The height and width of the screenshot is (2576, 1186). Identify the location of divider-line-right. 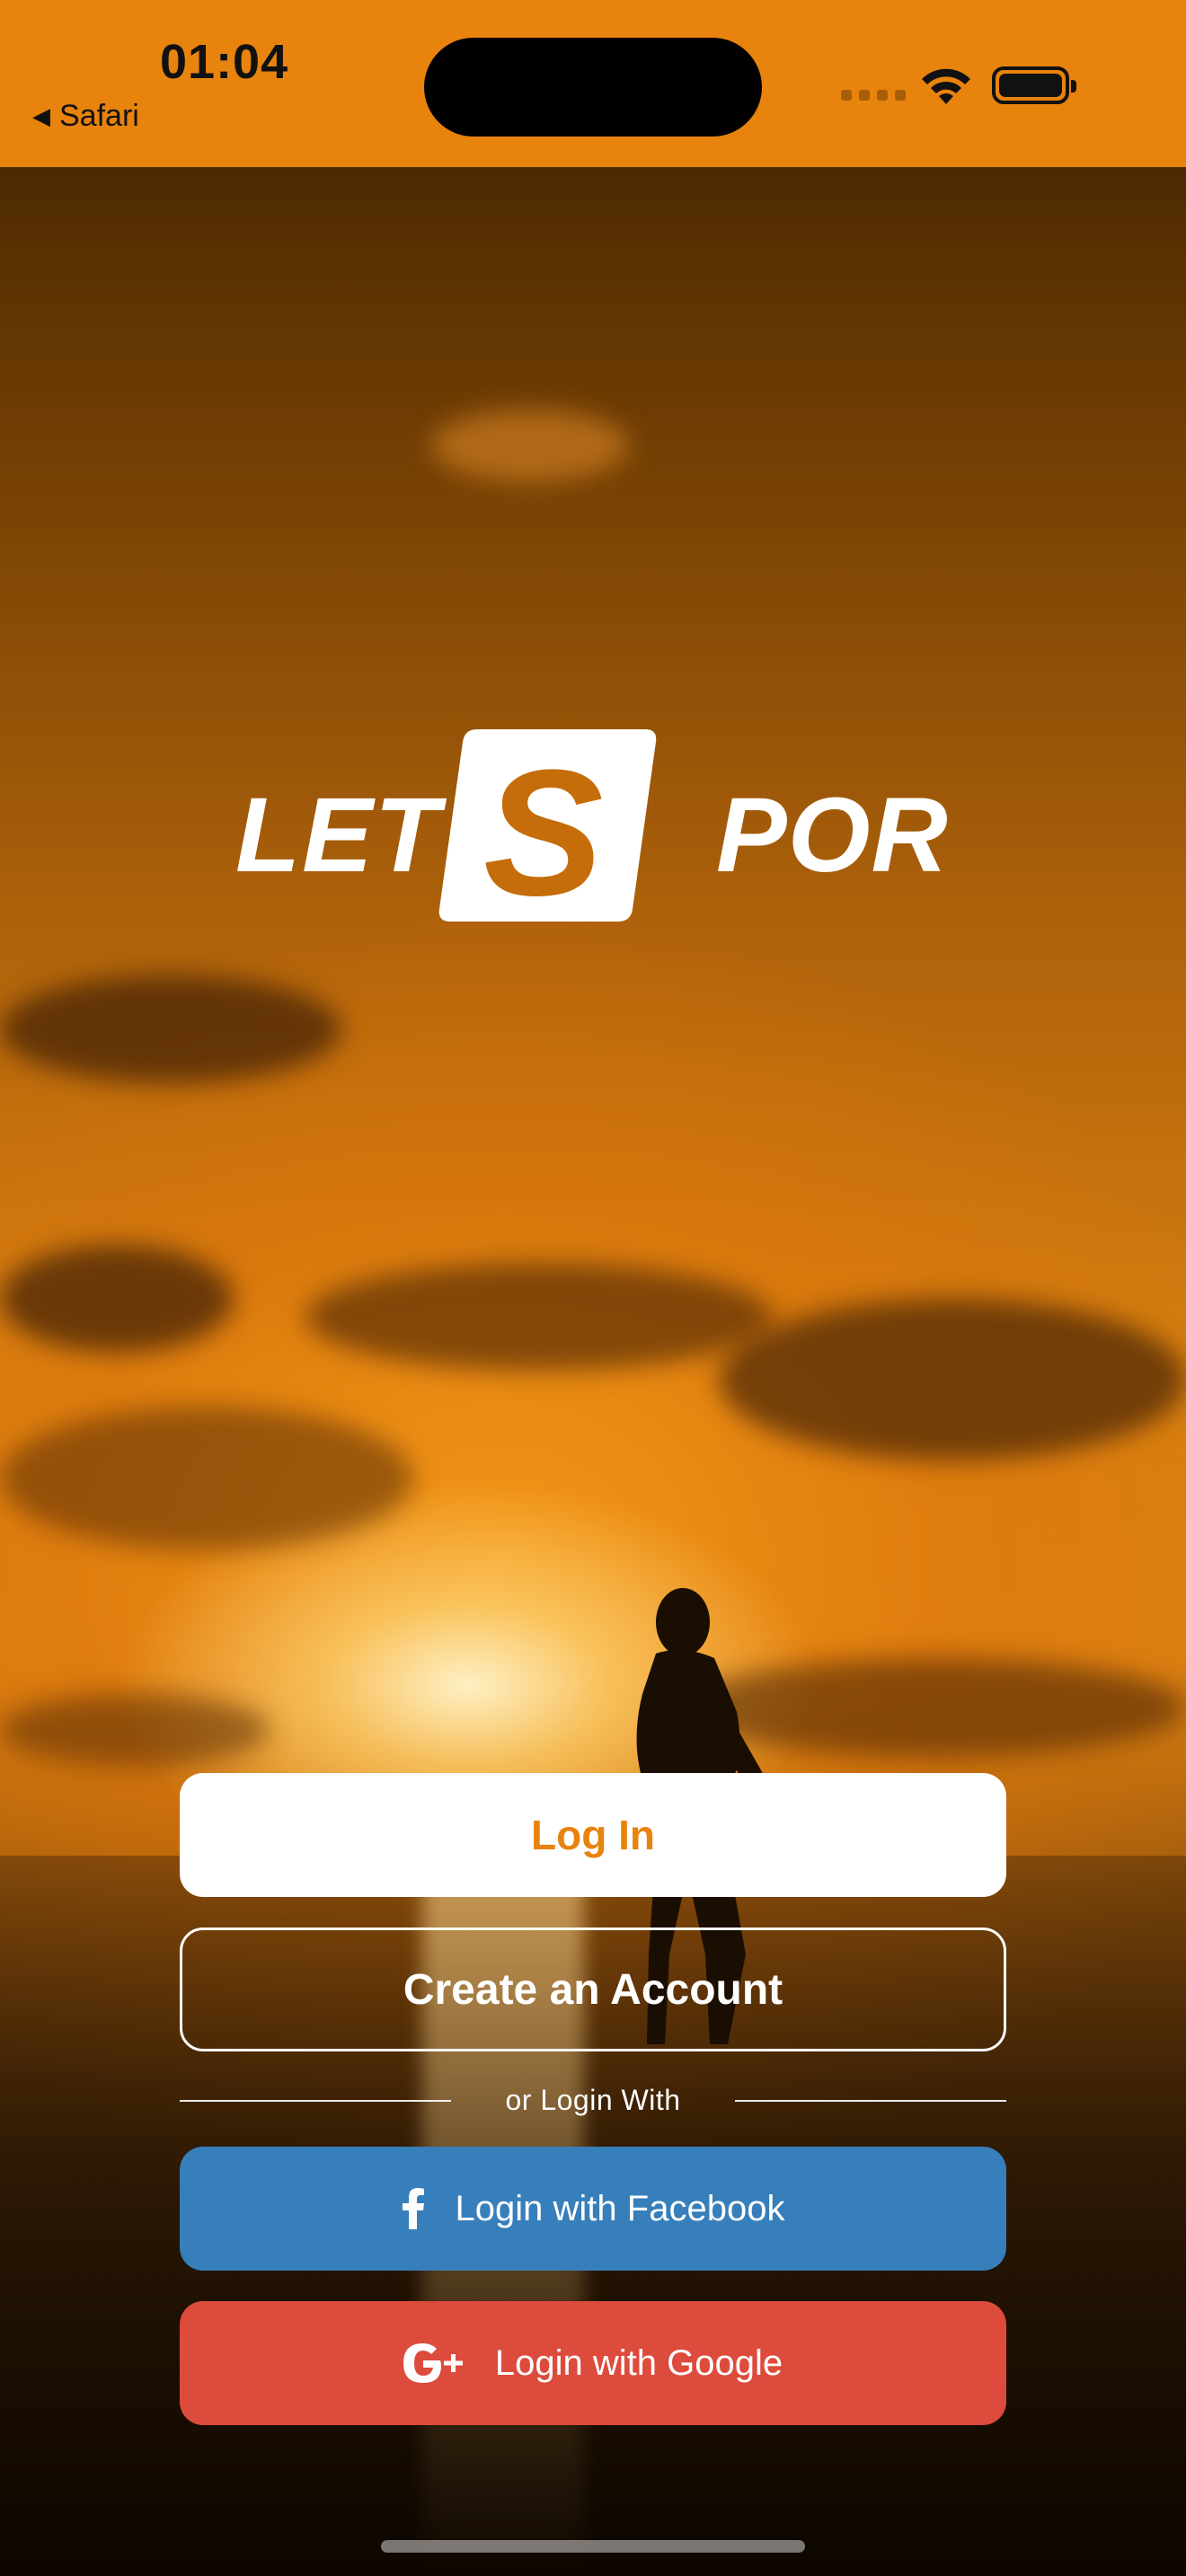
(870, 2101).